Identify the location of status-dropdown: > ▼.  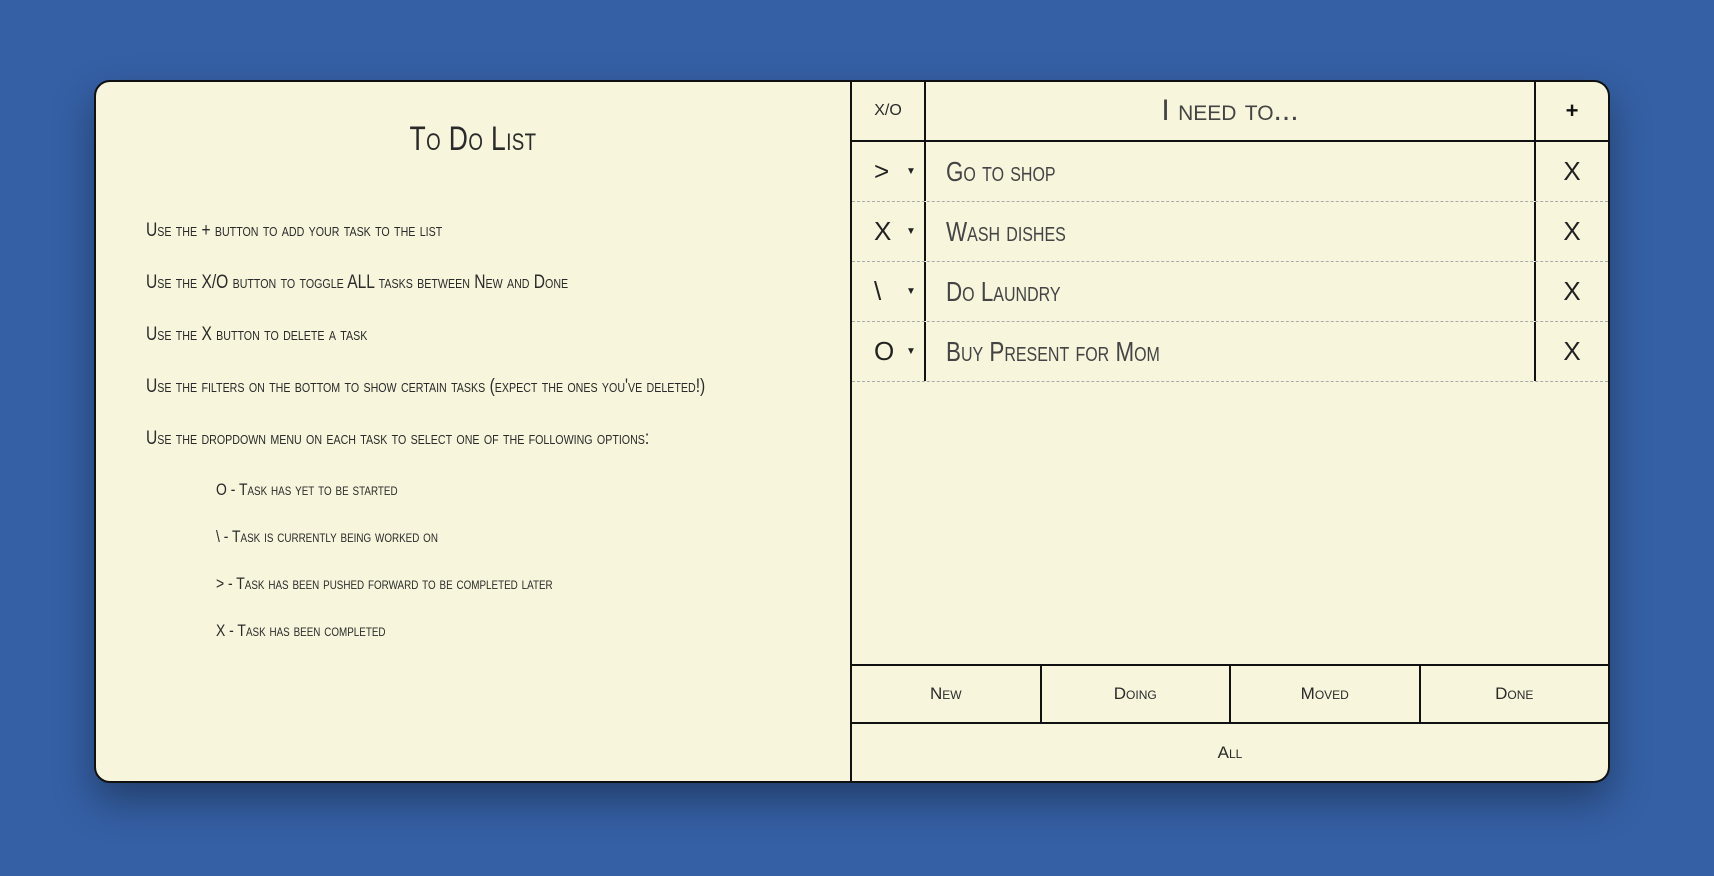
(889, 171).